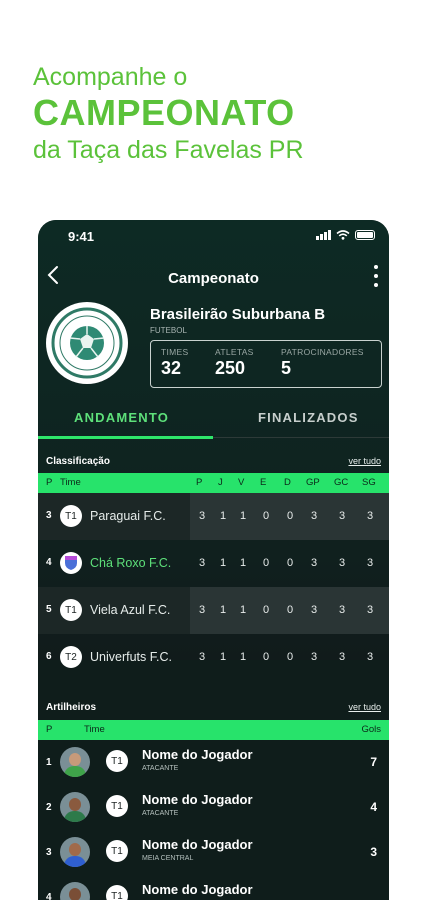  I want to click on list-item: 4 T1 Nome do Jogador, so click(213, 888).